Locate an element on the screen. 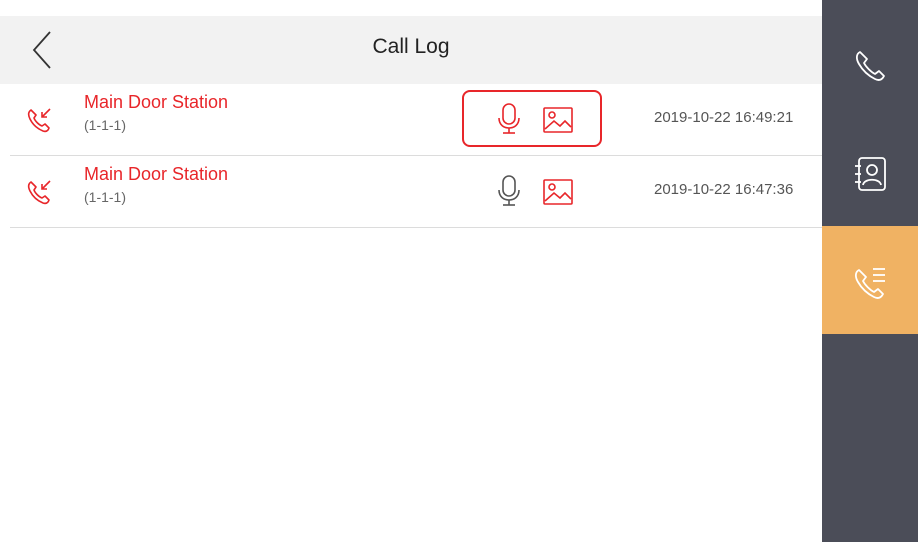 The height and width of the screenshot is (542, 918). call-log-icon is located at coordinates (869, 283).